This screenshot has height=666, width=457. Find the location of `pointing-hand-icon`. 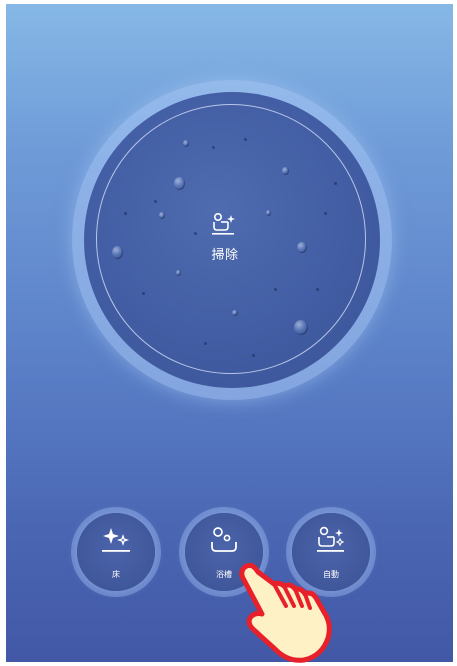

pointing-hand-icon is located at coordinates (285, 612).